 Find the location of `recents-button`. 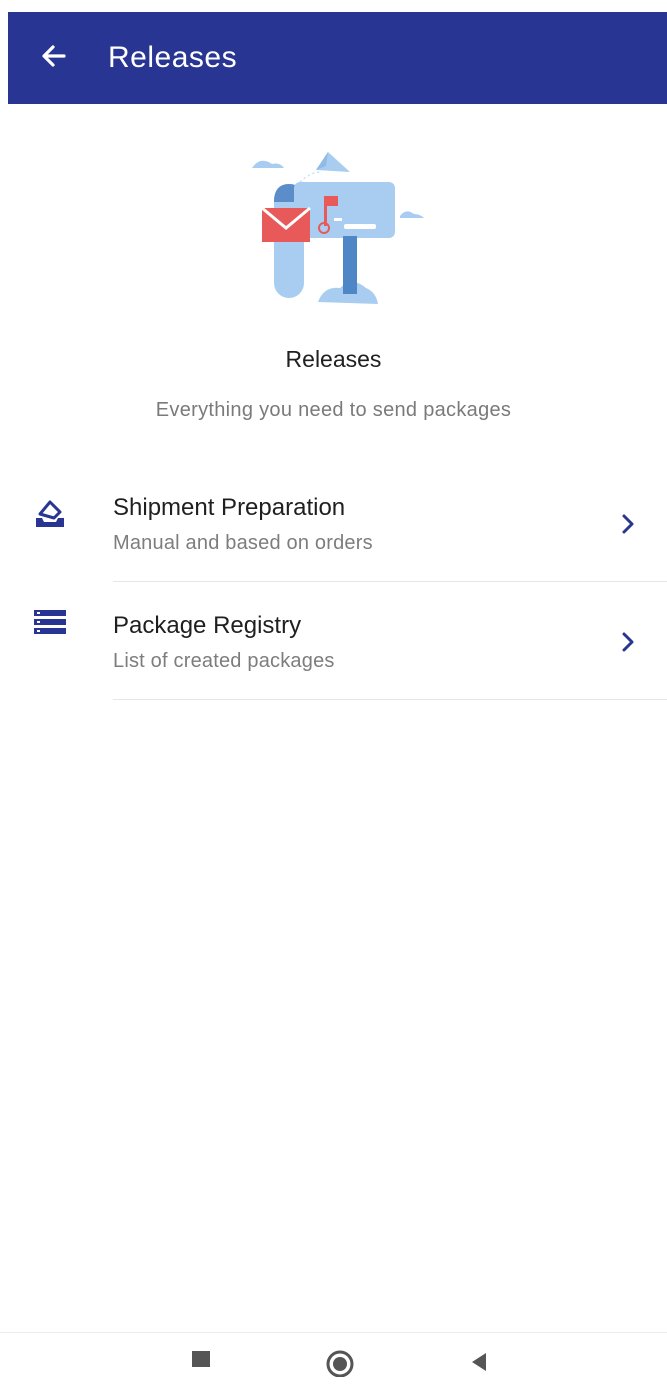

recents-button is located at coordinates (201, 1367).